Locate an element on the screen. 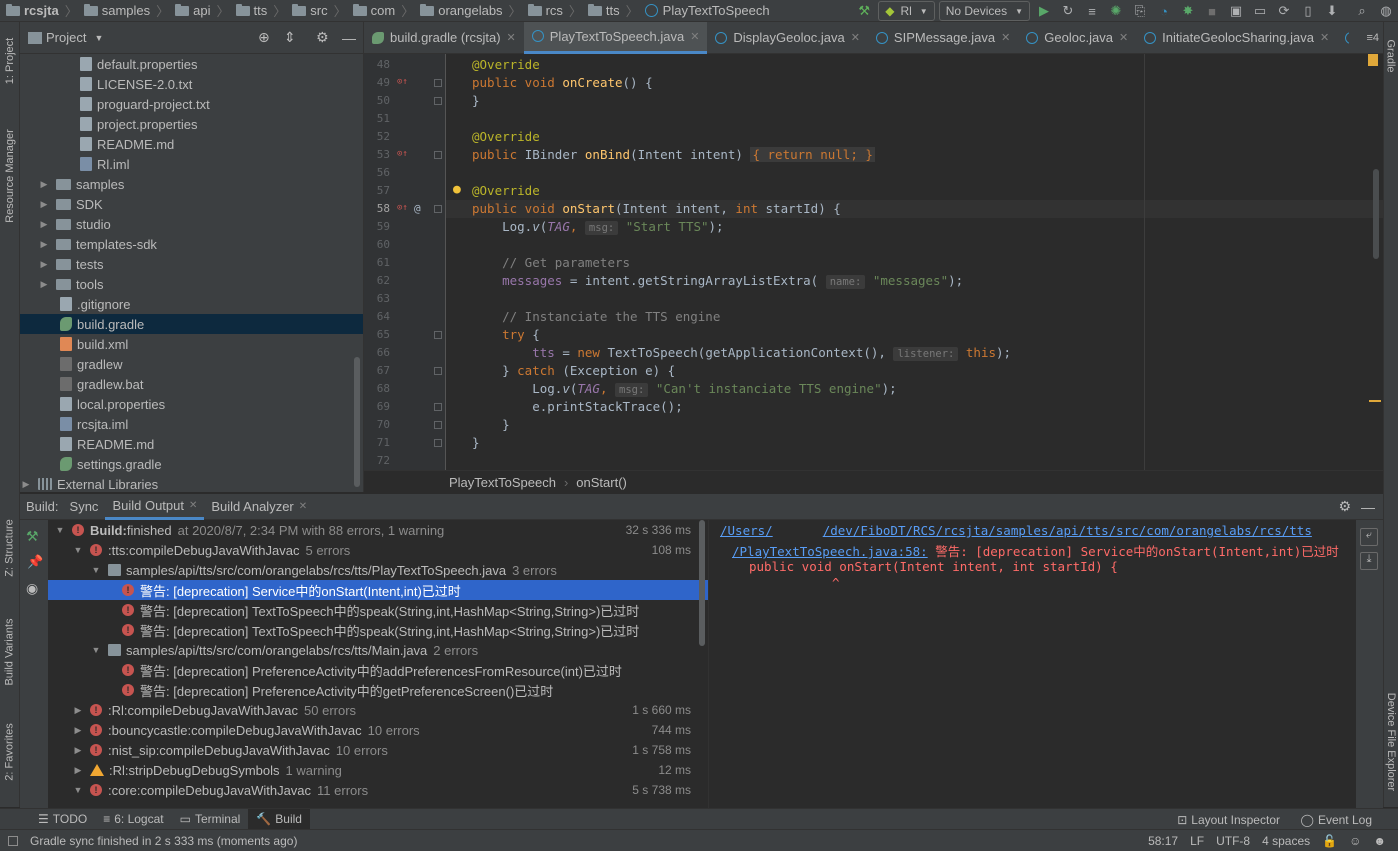 Image resolution: width=1398 pixels, height=851 pixels. build-tree-scrollbar is located at coordinates (702, 583).